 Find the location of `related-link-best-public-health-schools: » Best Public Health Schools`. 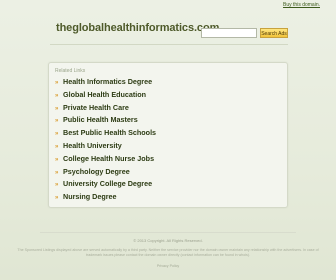

related-link-best-public-health-schools: » Best Public Health Schools is located at coordinates (105, 133).